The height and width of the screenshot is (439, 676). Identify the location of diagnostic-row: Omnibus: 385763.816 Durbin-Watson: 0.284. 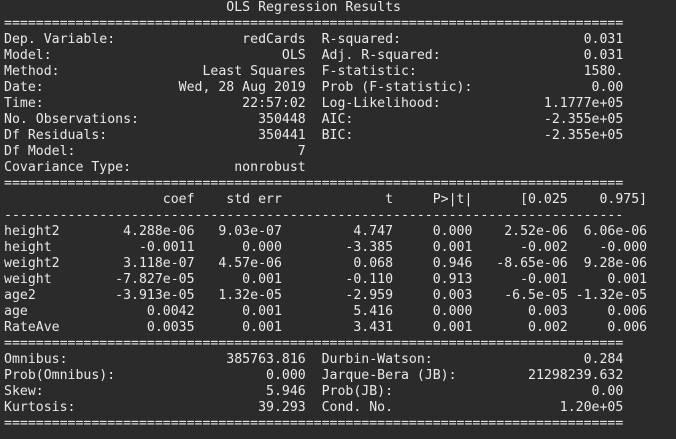
(314, 359).